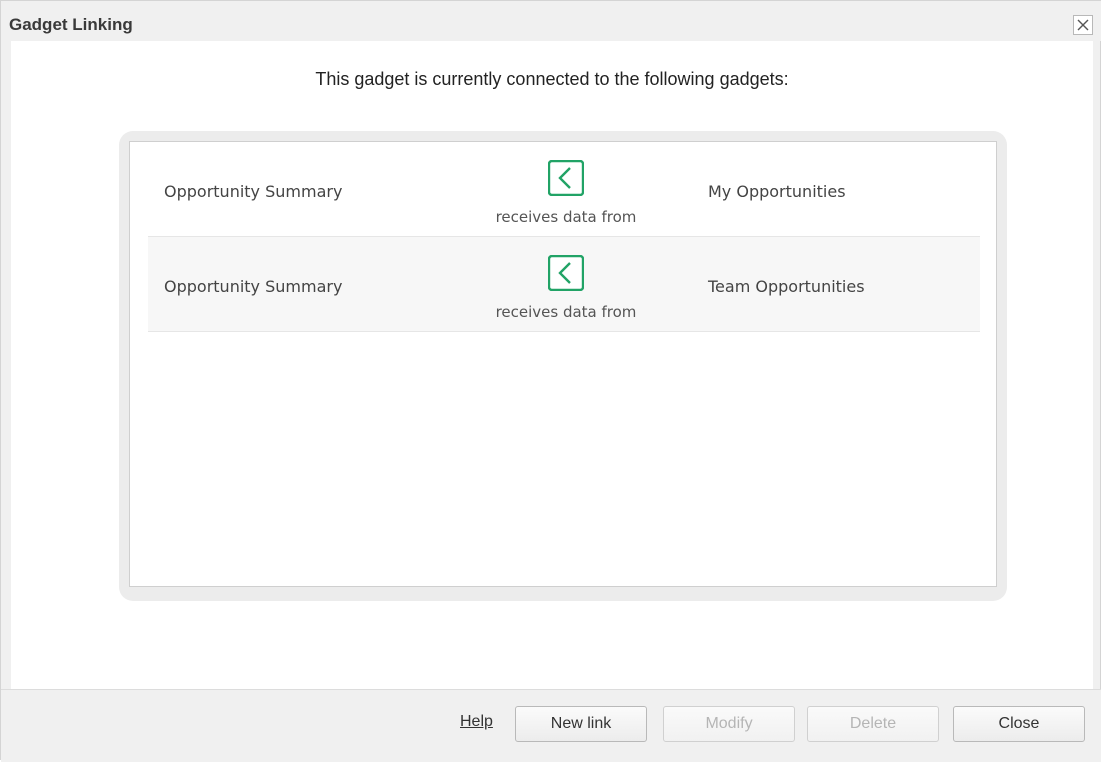  Describe the element at coordinates (786, 286) in the screenshot. I see `target-gadget: Team Opportunities` at that location.